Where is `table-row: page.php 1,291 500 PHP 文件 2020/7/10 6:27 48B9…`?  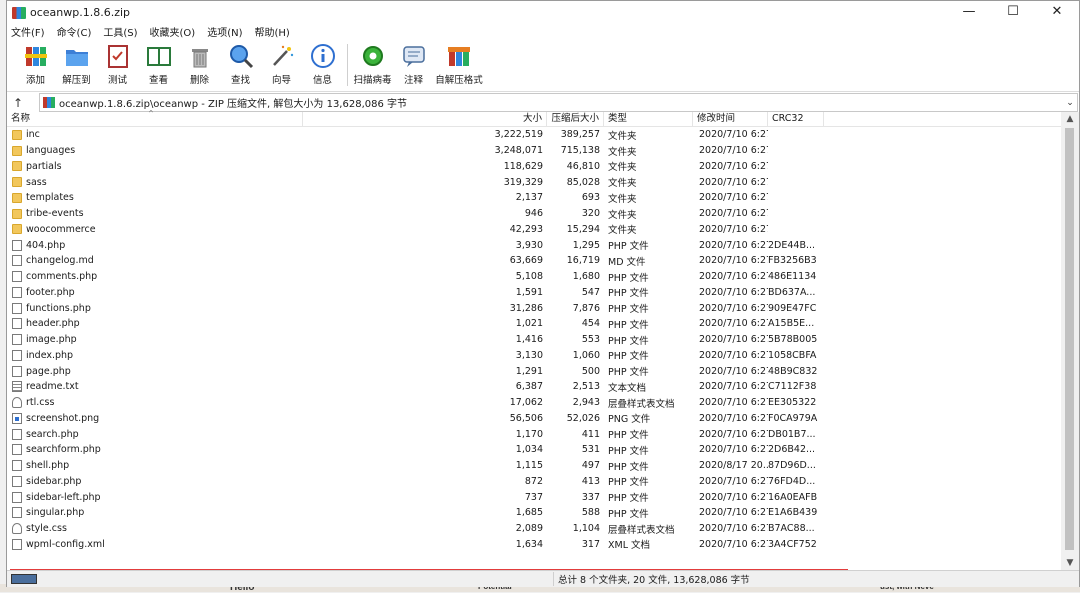 table-row: page.php 1,291 500 PHP 文件 2020/7/10 6:27 48B9… is located at coordinates (534, 371).